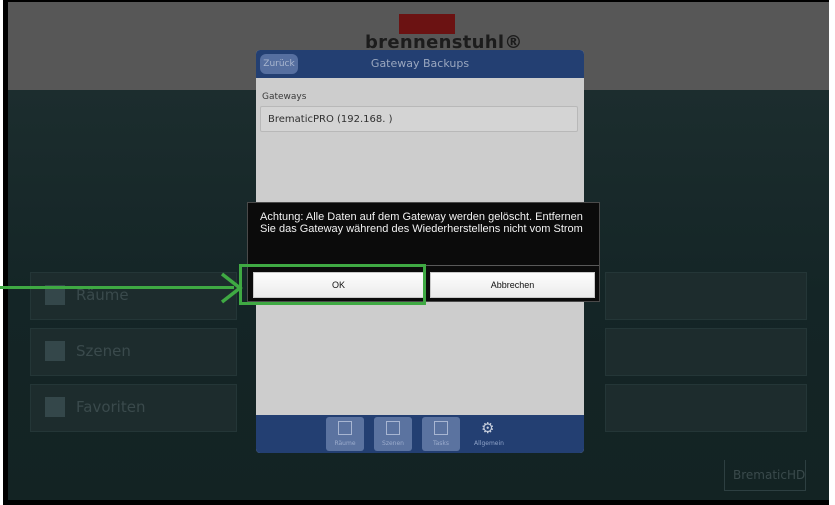 The image size is (835, 505). Describe the element at coordinates (133, 352) in the screenshot. I see `bg-tile-scenes: Szenen` at that location.